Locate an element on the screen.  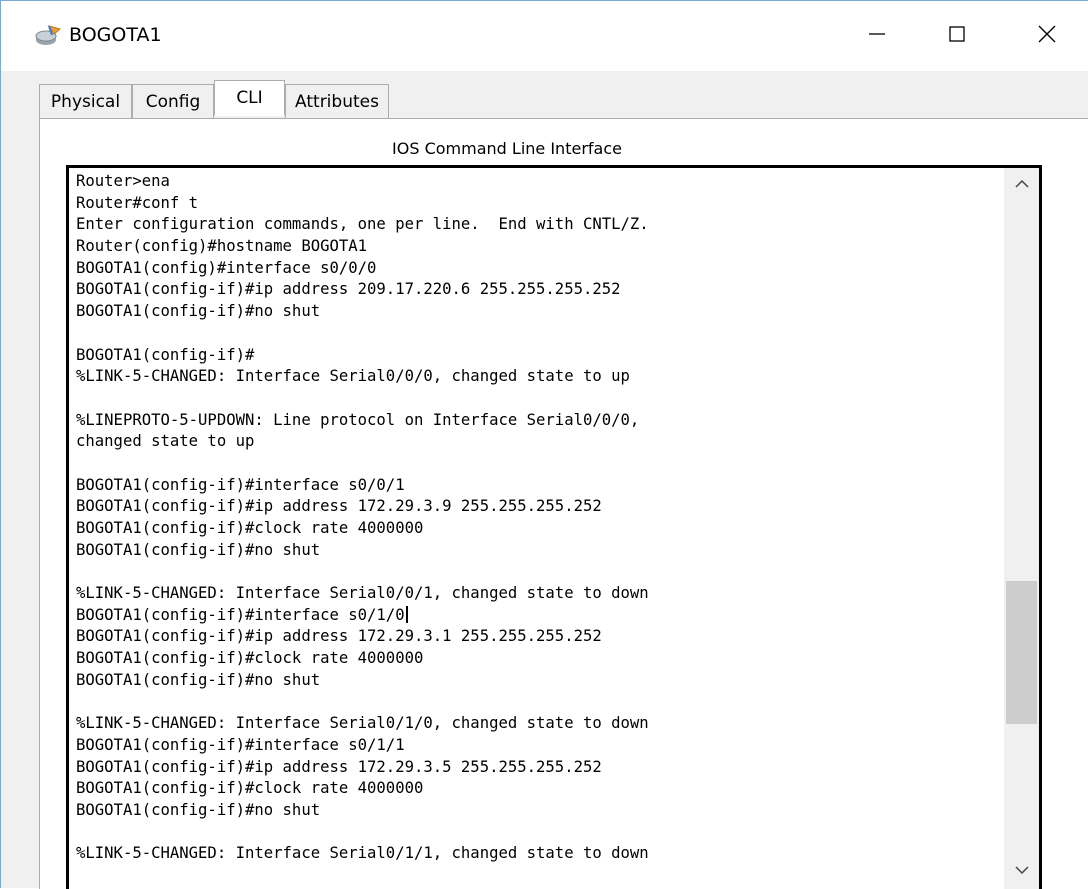
tab-label: Attributes is located at coordinates (337, 101).